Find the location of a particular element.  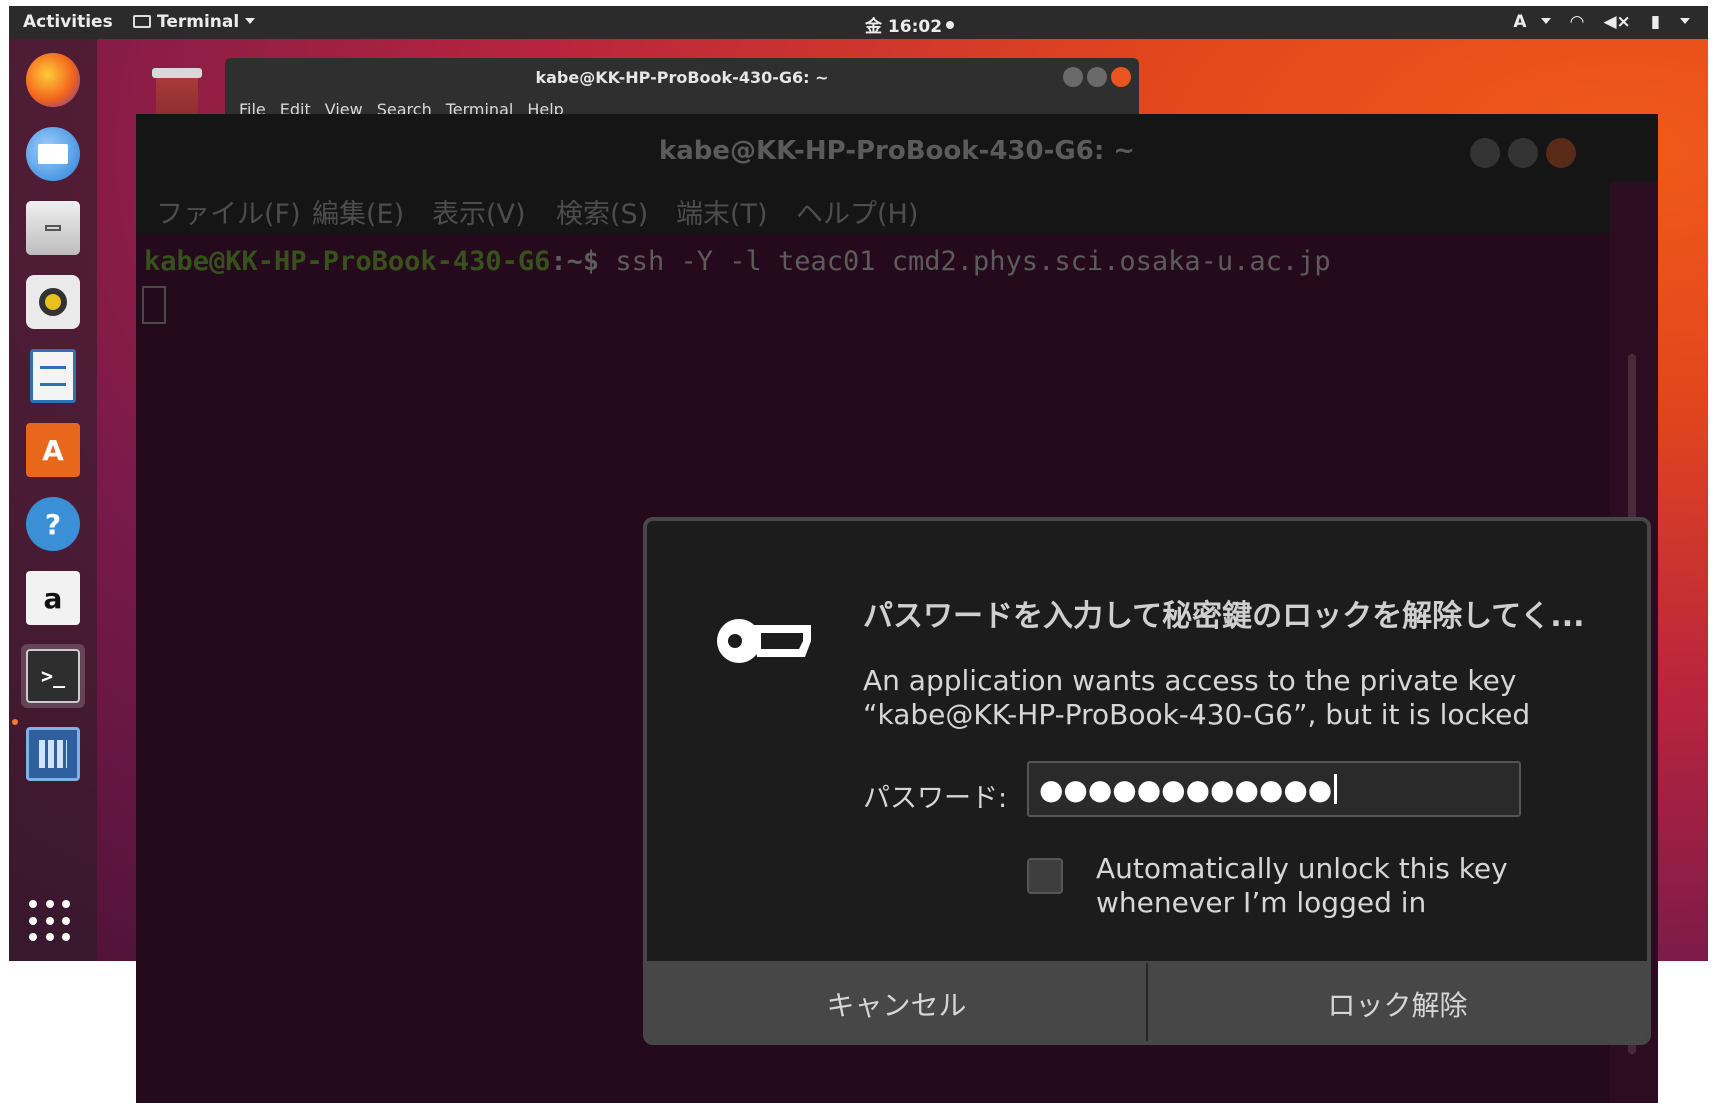

files-icon is located at coordinates (53, 228).